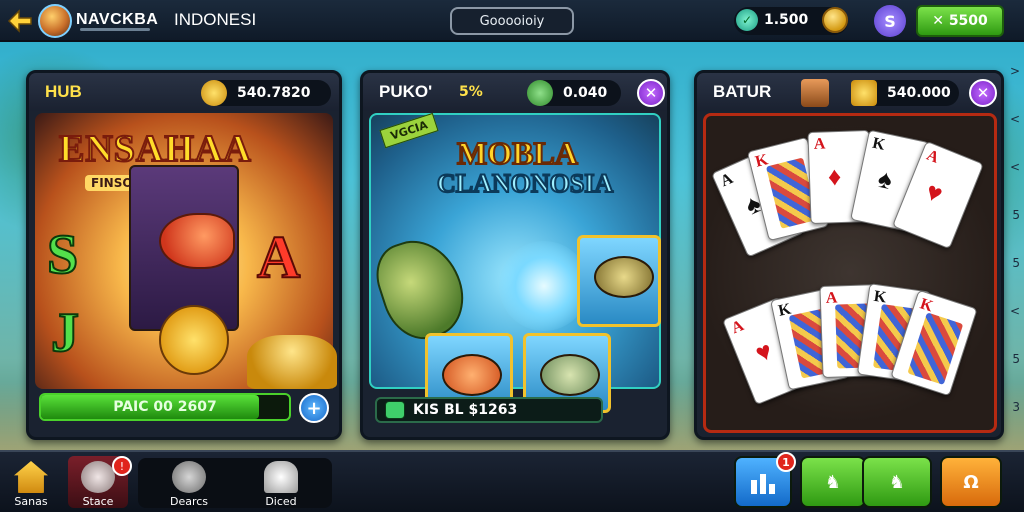 Image resolution: width=1024 pixels, height=512 pixels. Describe the element at coordinates (117, 19) in the screenshot. I see `brand-name: NAVCKBA` at that location.